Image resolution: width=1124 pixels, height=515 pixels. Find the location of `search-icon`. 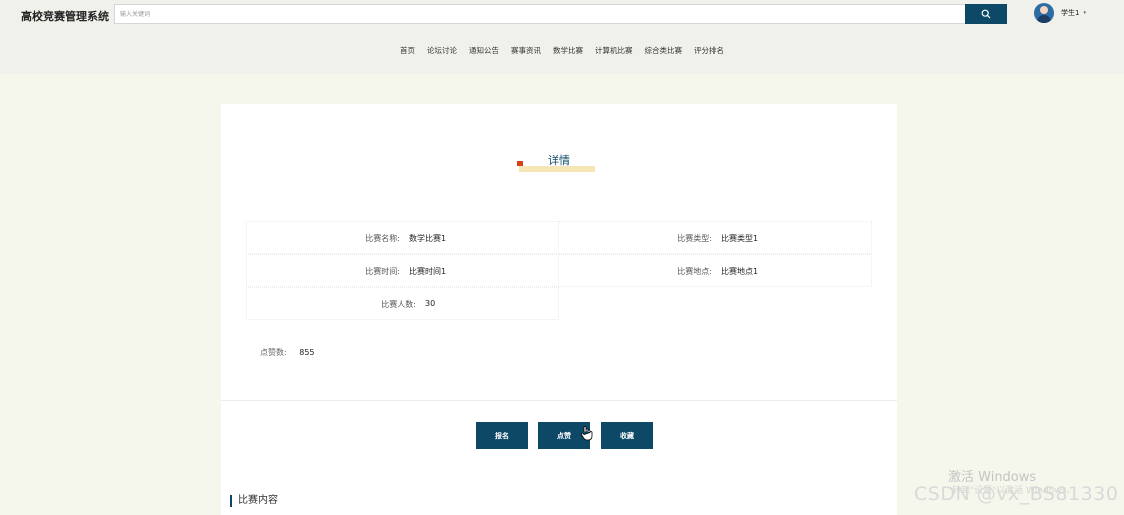

search-icon is located at coordinates (986, 14).